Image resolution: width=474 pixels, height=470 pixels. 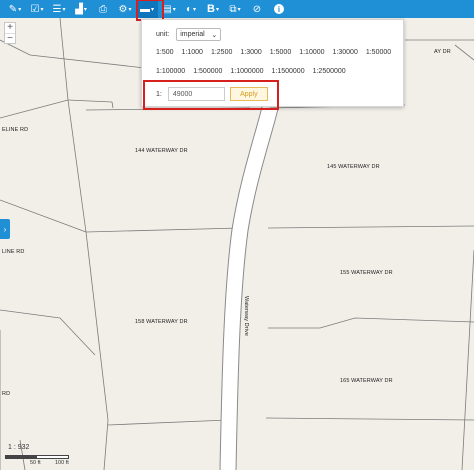 I want to click on apply-button: Apply, so click(x=248, y=94).